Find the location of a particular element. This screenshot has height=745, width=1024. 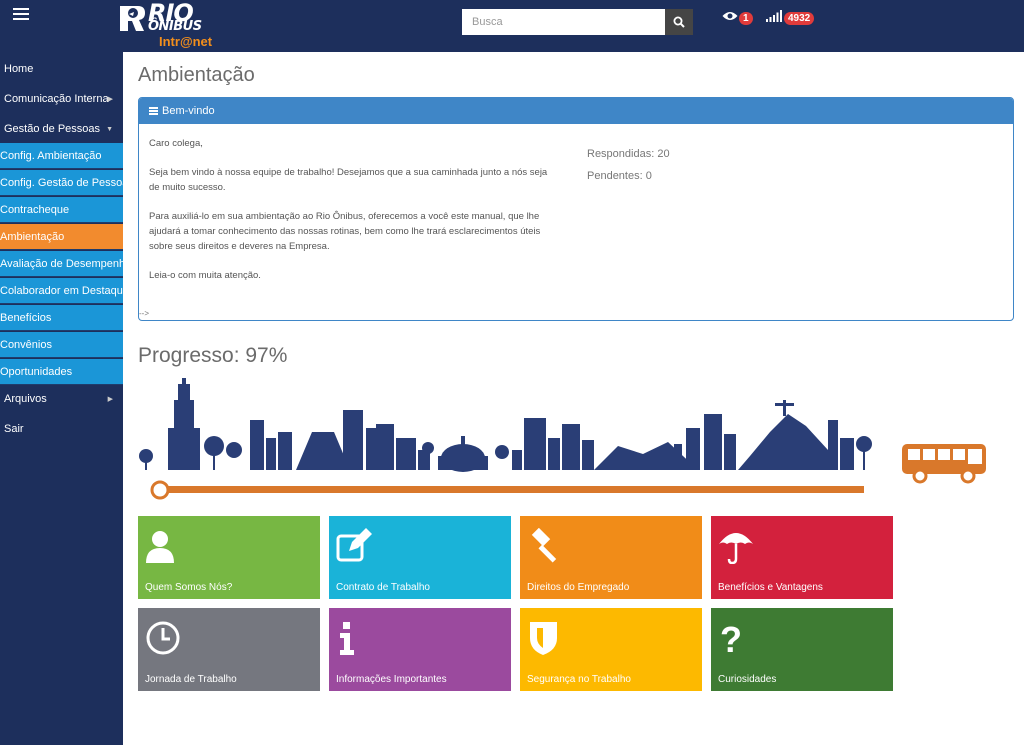

gavel-icon is located at coordinates (544, 545).